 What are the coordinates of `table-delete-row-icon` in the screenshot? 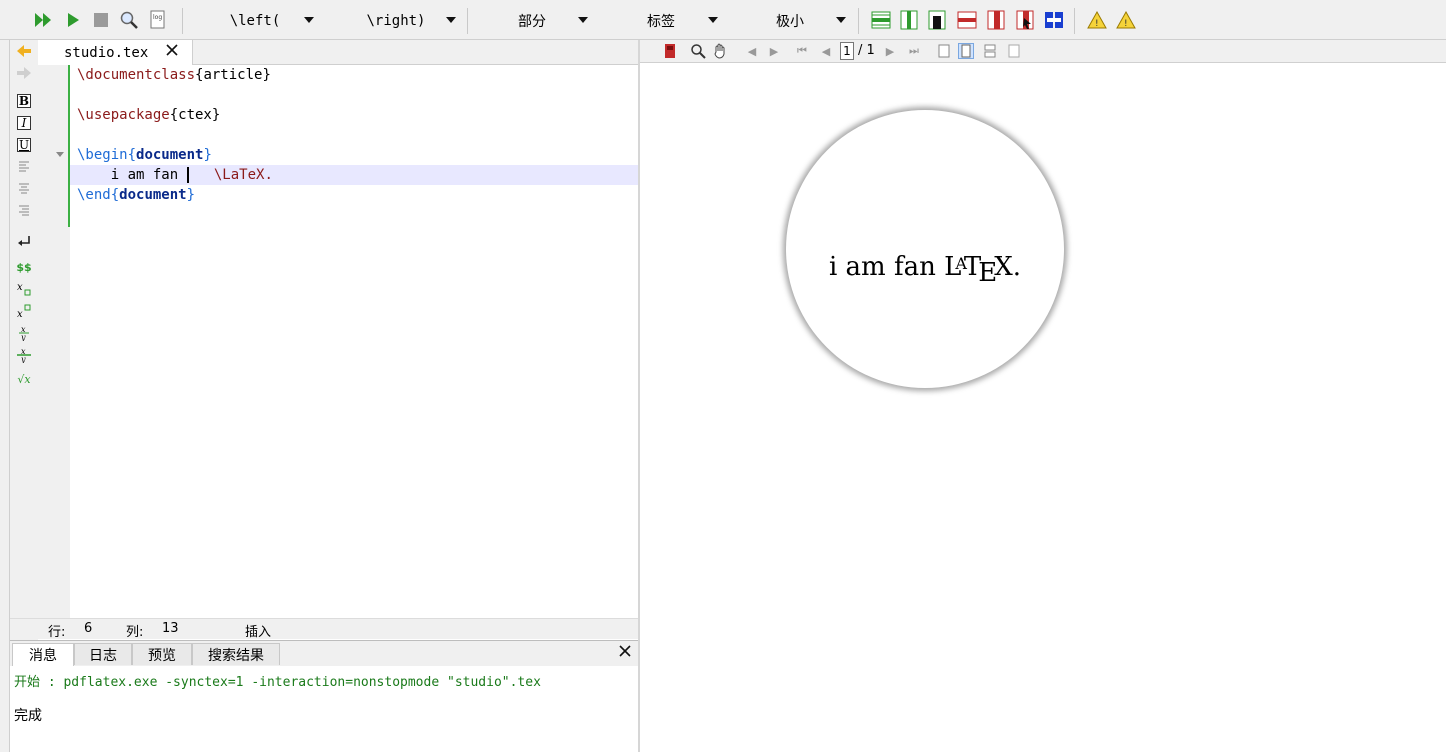 It's located at (967, 20).